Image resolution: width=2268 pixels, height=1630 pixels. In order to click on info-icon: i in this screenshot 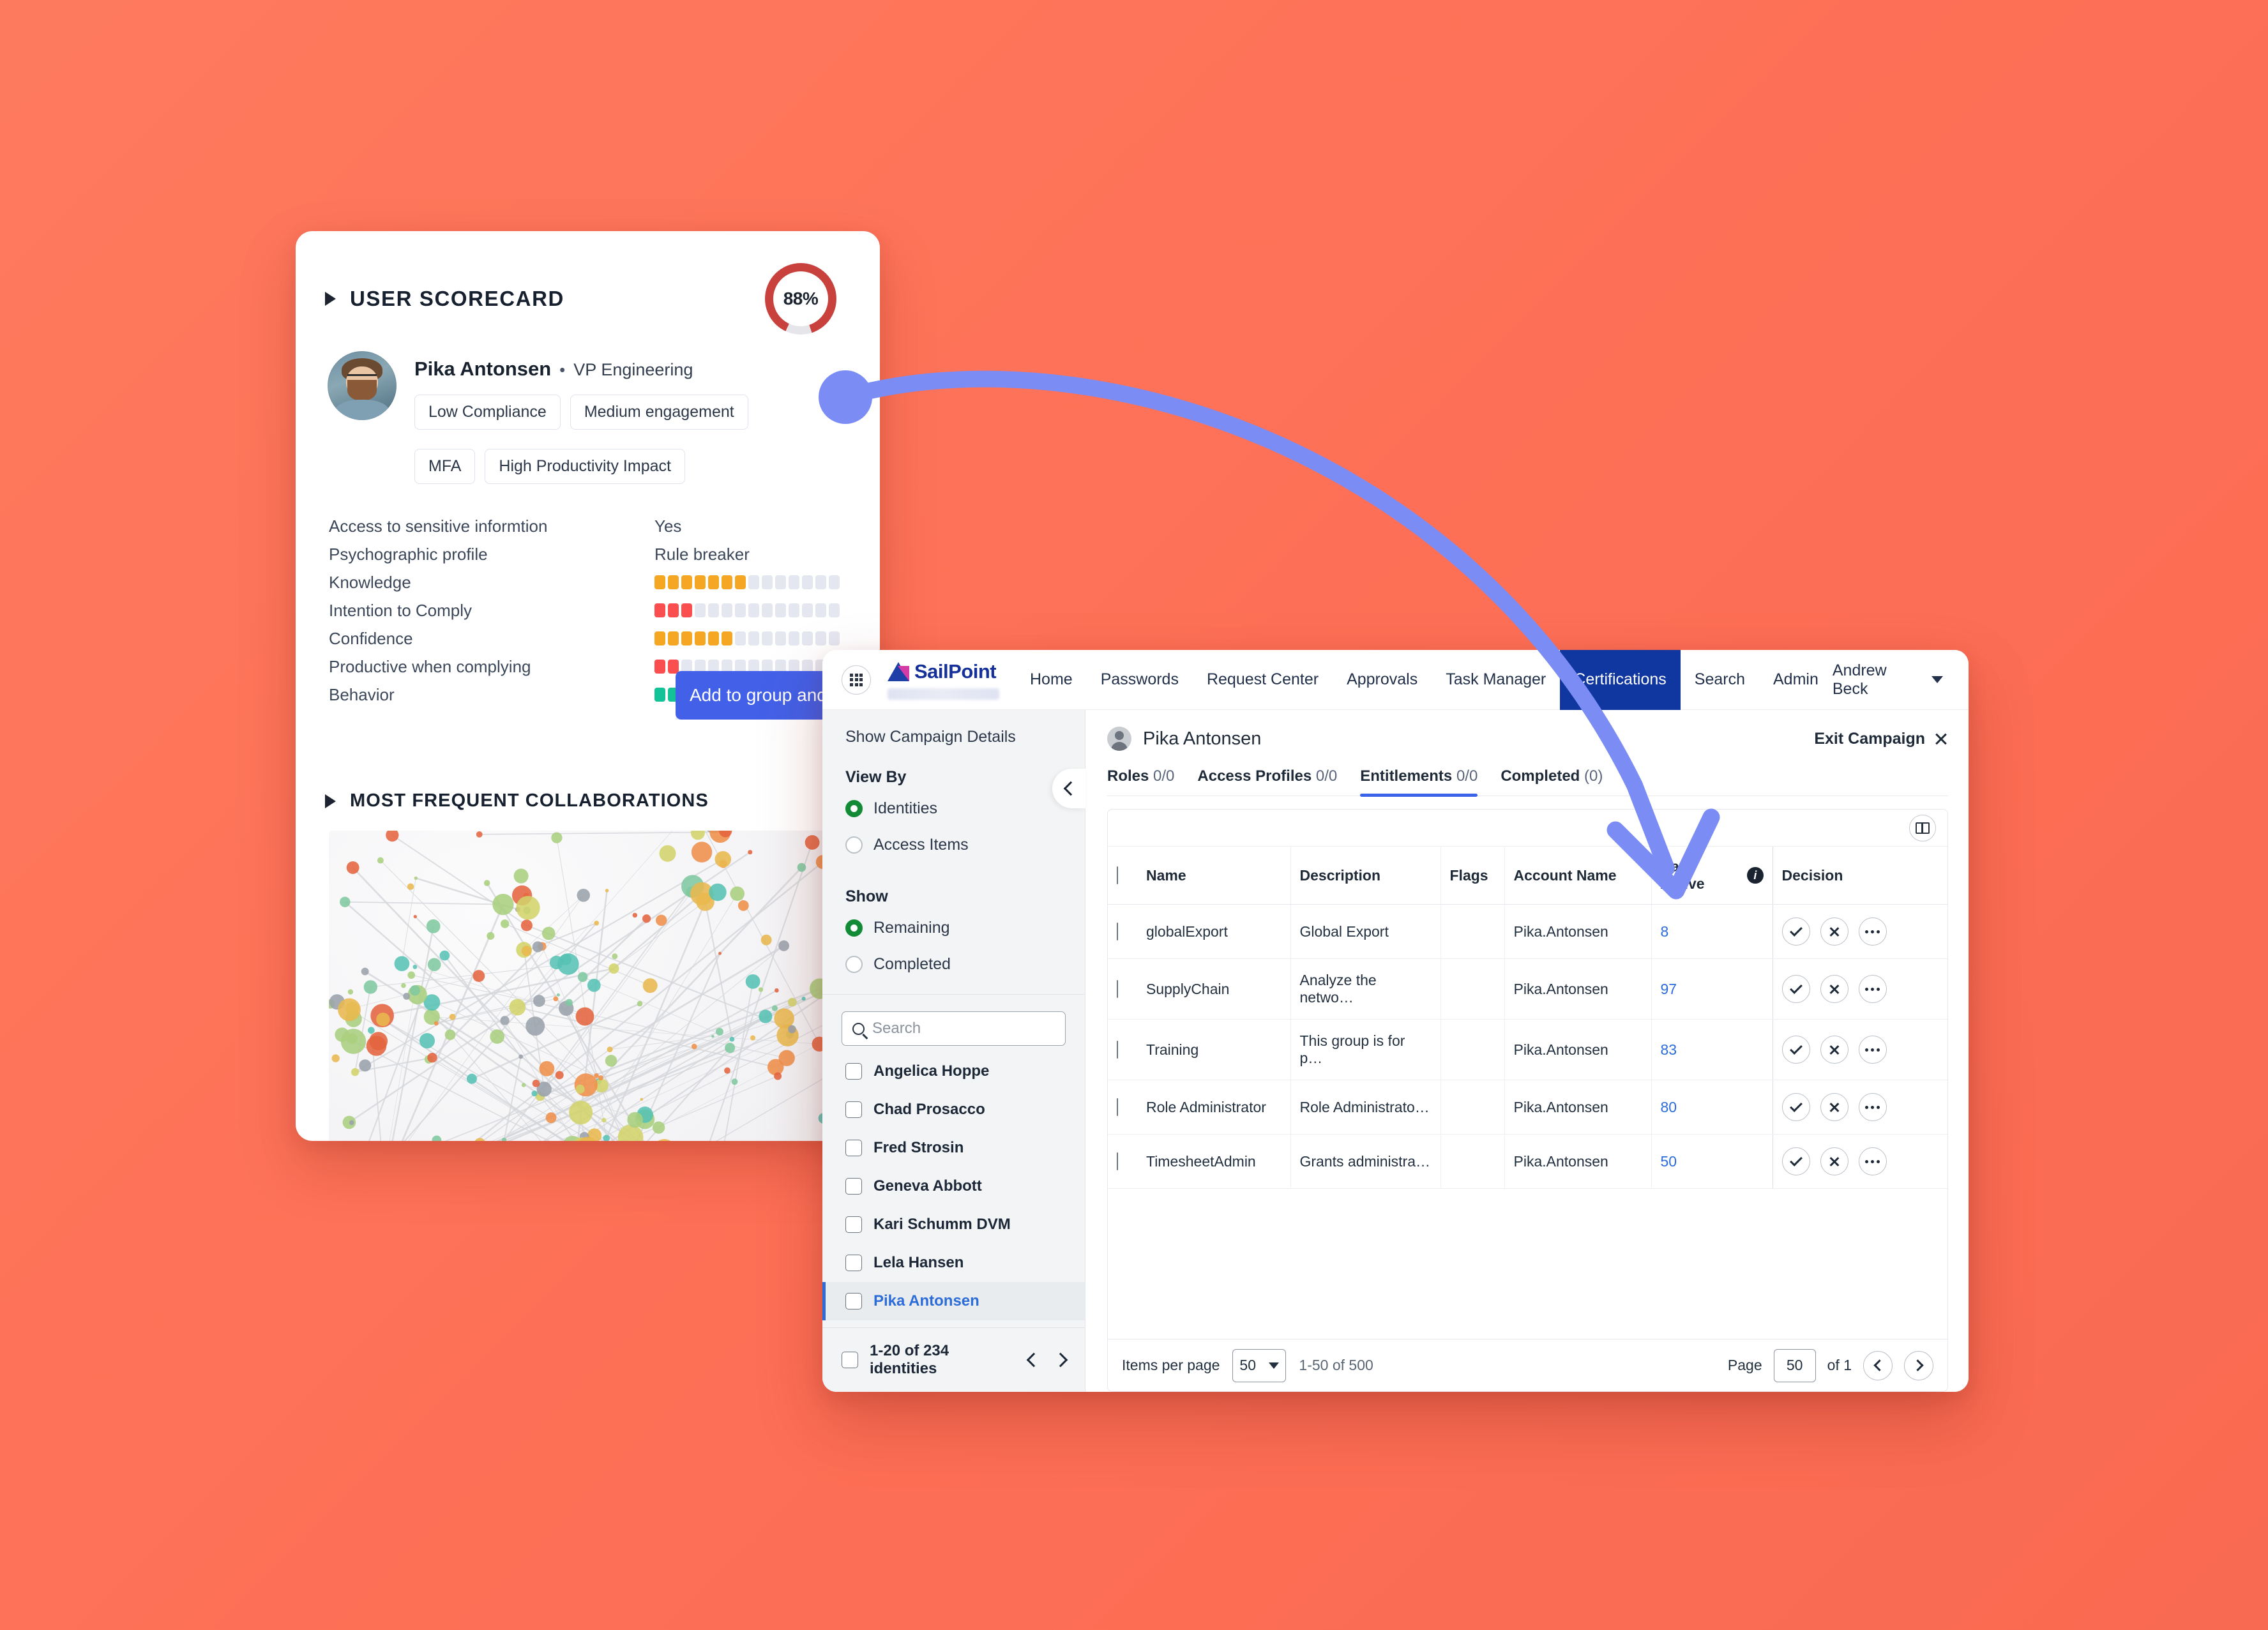, I will do `click(1755, 875)`.